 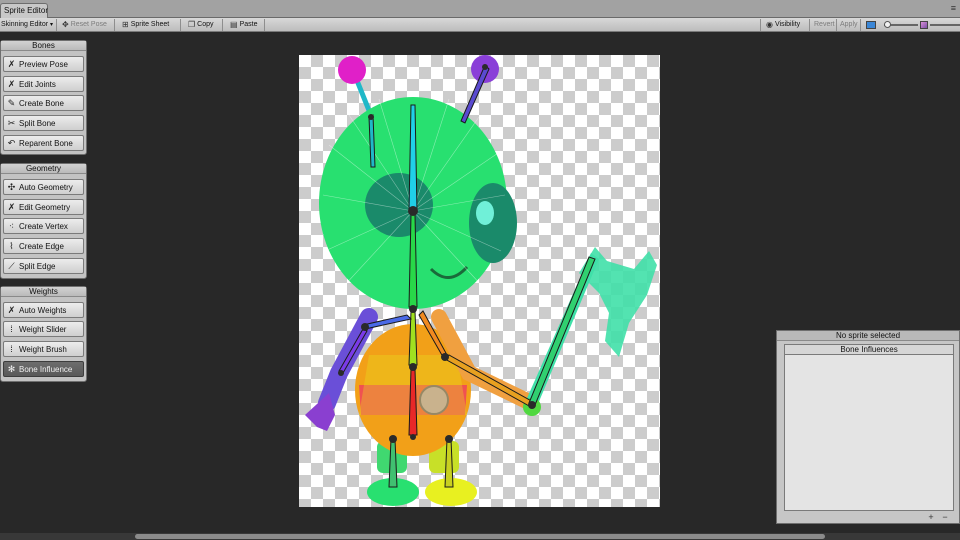 I want to click on auto-weights-label: Auto Weights, so click(x=43, y=310).